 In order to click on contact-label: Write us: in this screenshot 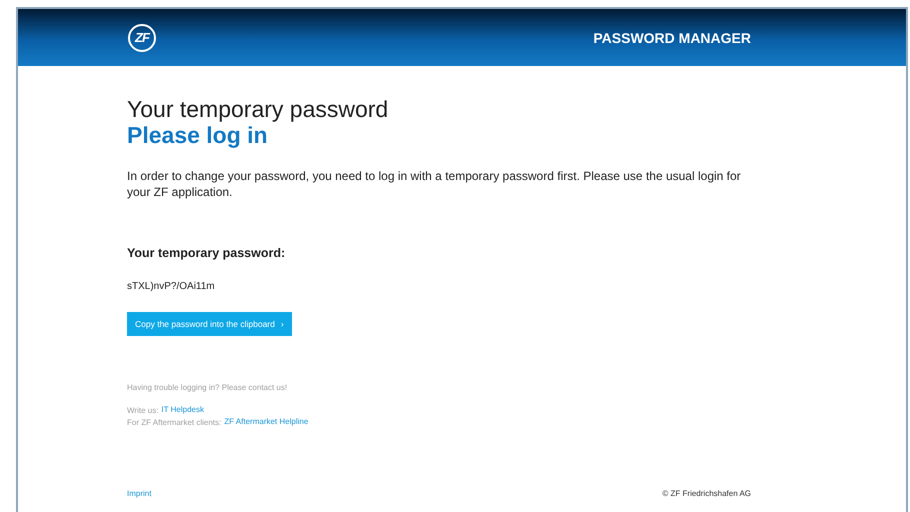, I will do `click(142, 411)`.